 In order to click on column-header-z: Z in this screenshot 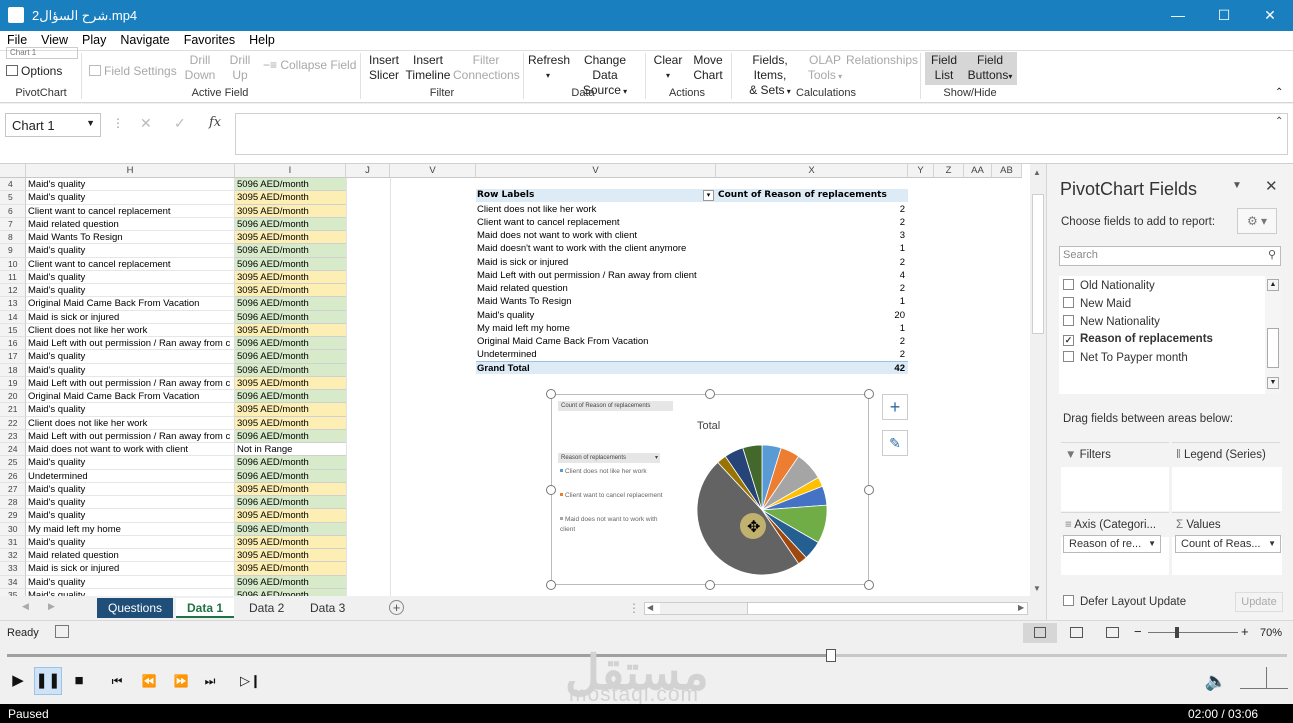, I will do `click(949, 171)`.